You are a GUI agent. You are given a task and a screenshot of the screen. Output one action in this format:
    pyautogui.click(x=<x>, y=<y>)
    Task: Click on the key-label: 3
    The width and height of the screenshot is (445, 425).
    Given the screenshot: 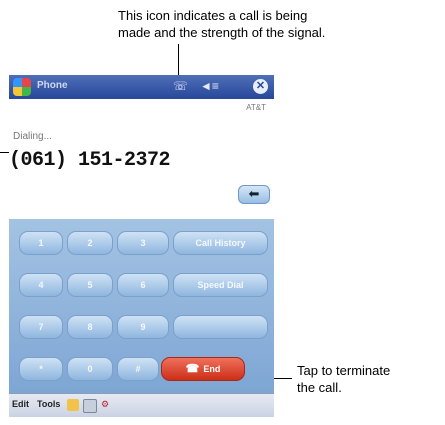 What is the action you would take?
    pyautogui.click(x=143, y=243)
    